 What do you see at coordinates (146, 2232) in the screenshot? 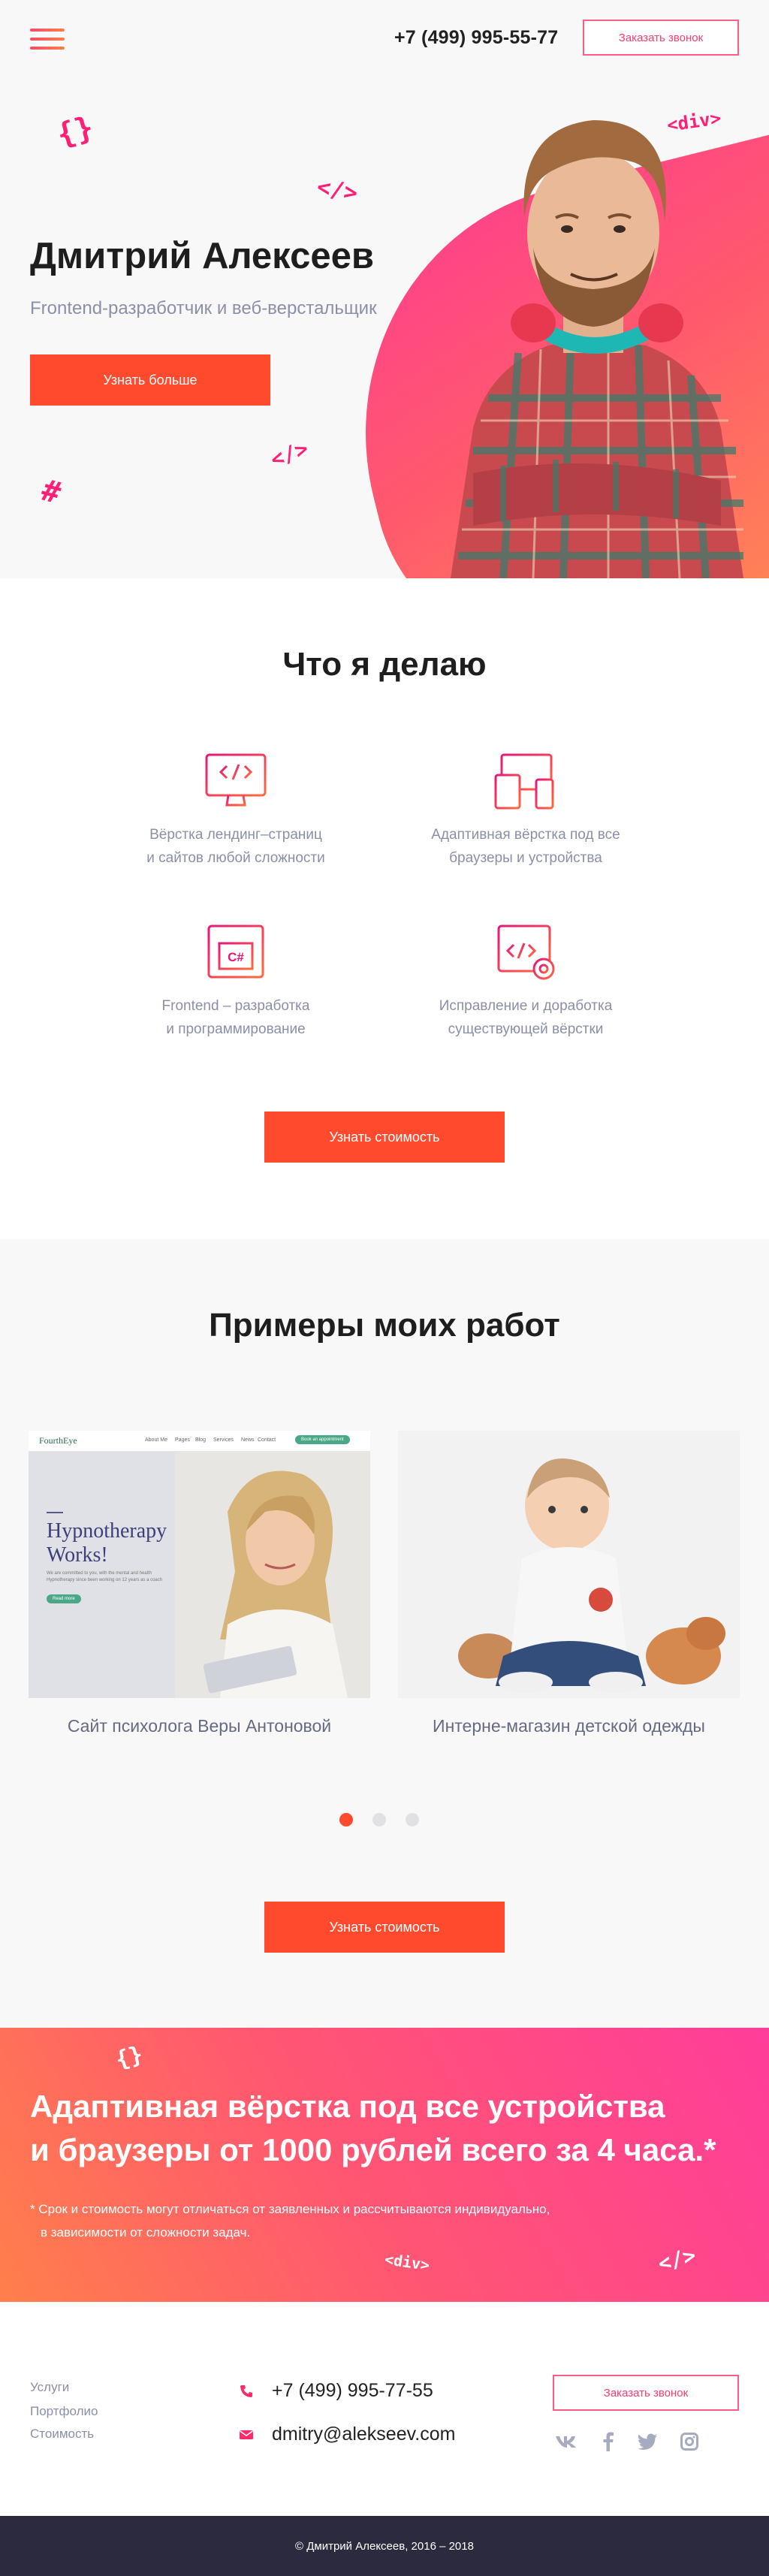
I see `promo-note-2: в зависимости от сложности задач.` at bounding box center [146, 2232].